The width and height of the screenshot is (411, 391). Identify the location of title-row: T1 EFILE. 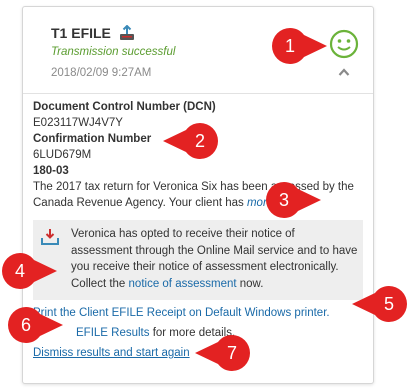
(93, 32).